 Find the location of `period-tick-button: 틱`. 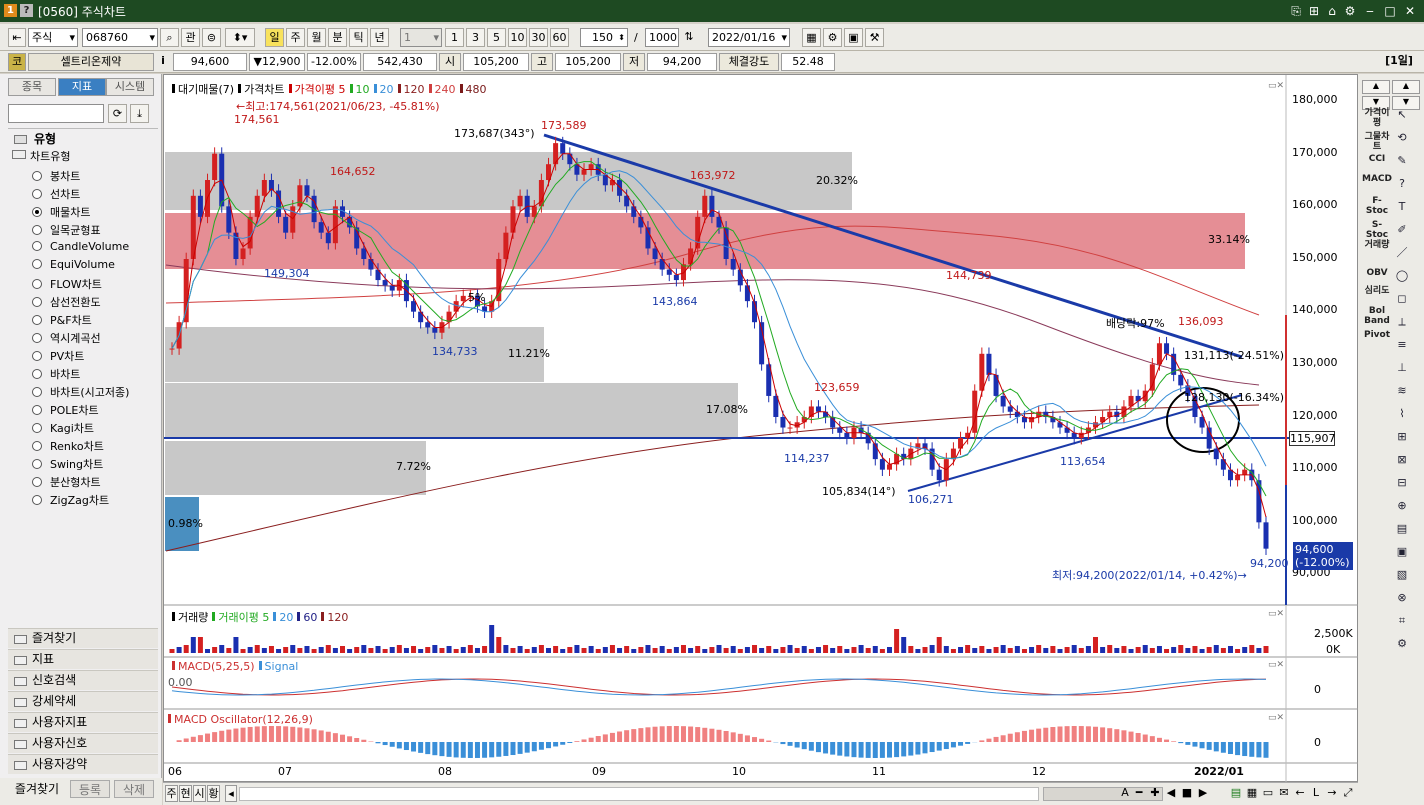

period-tick-button: 틱 is located at coordinates (358, 37).